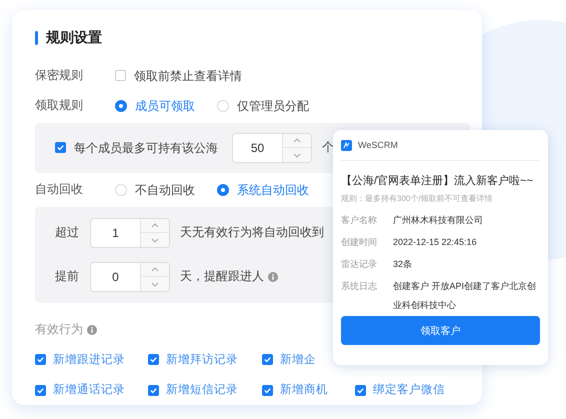  I want to click on field-label: 系统日志, so click(359, 286).